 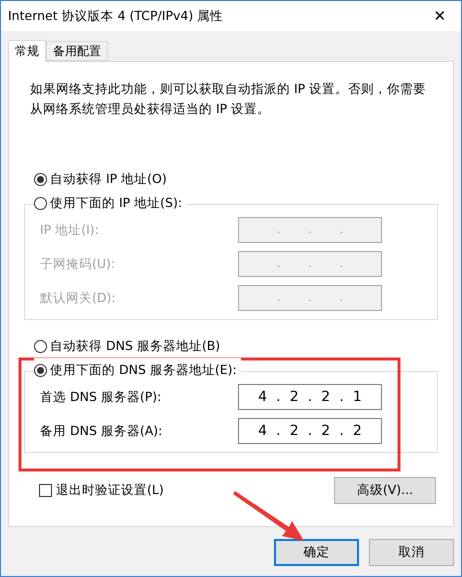 I want to click on field-label: IP 地址(I):, so click(x=69, y=230).